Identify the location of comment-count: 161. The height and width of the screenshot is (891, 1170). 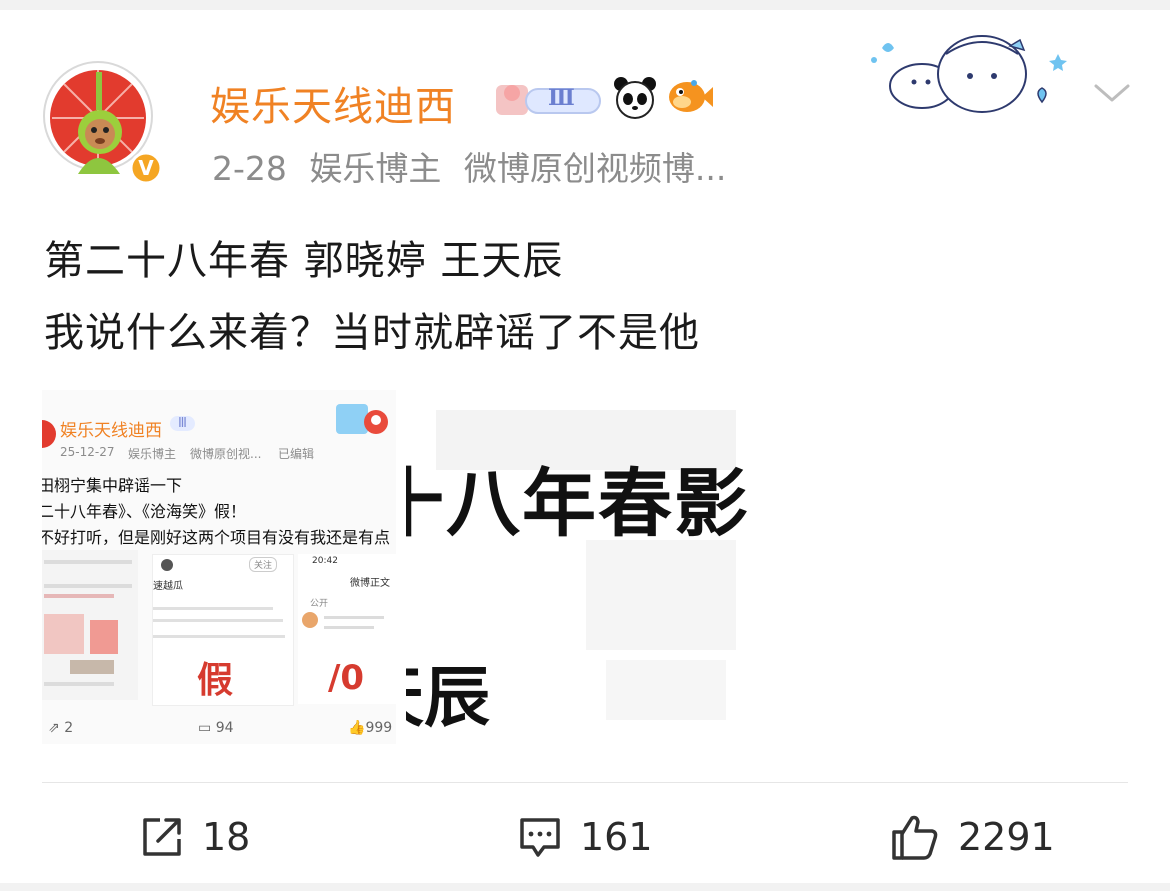
(616, 837).